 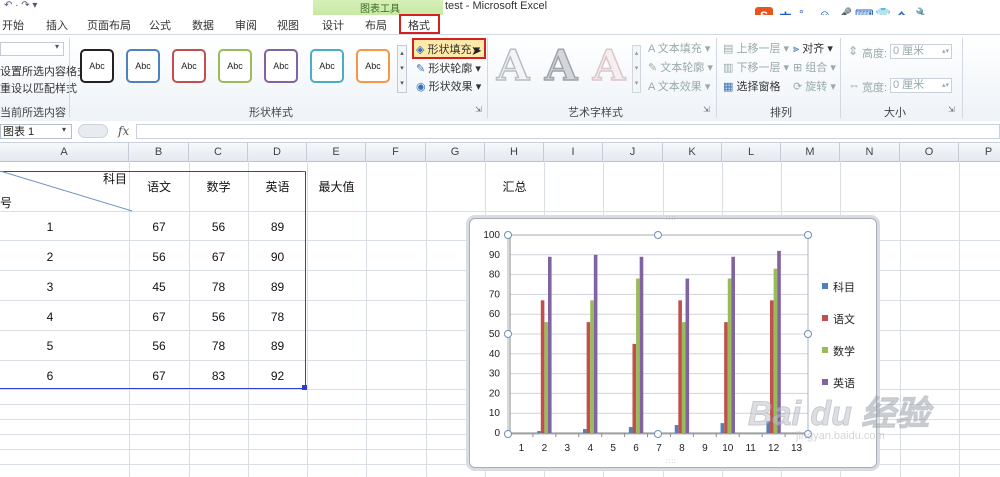 I want to click on height-input: 0 厘米 ▴▾, so click(x=921, y=51).